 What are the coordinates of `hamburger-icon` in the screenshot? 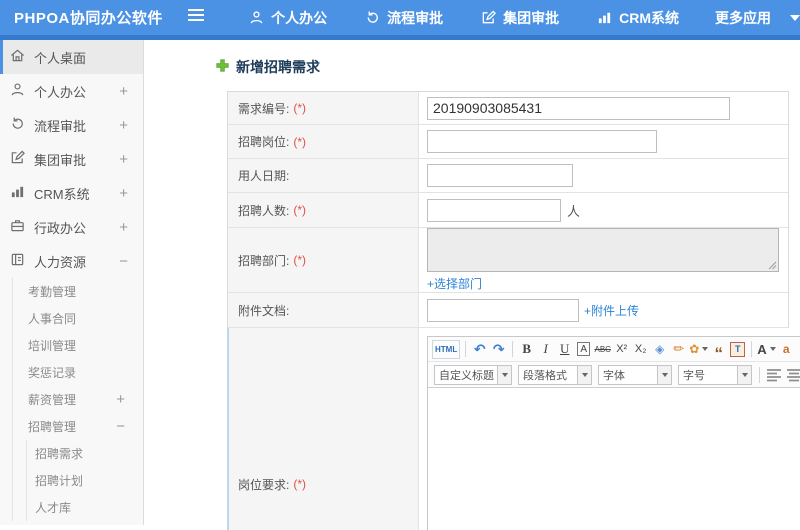 It's located at (196, 17).